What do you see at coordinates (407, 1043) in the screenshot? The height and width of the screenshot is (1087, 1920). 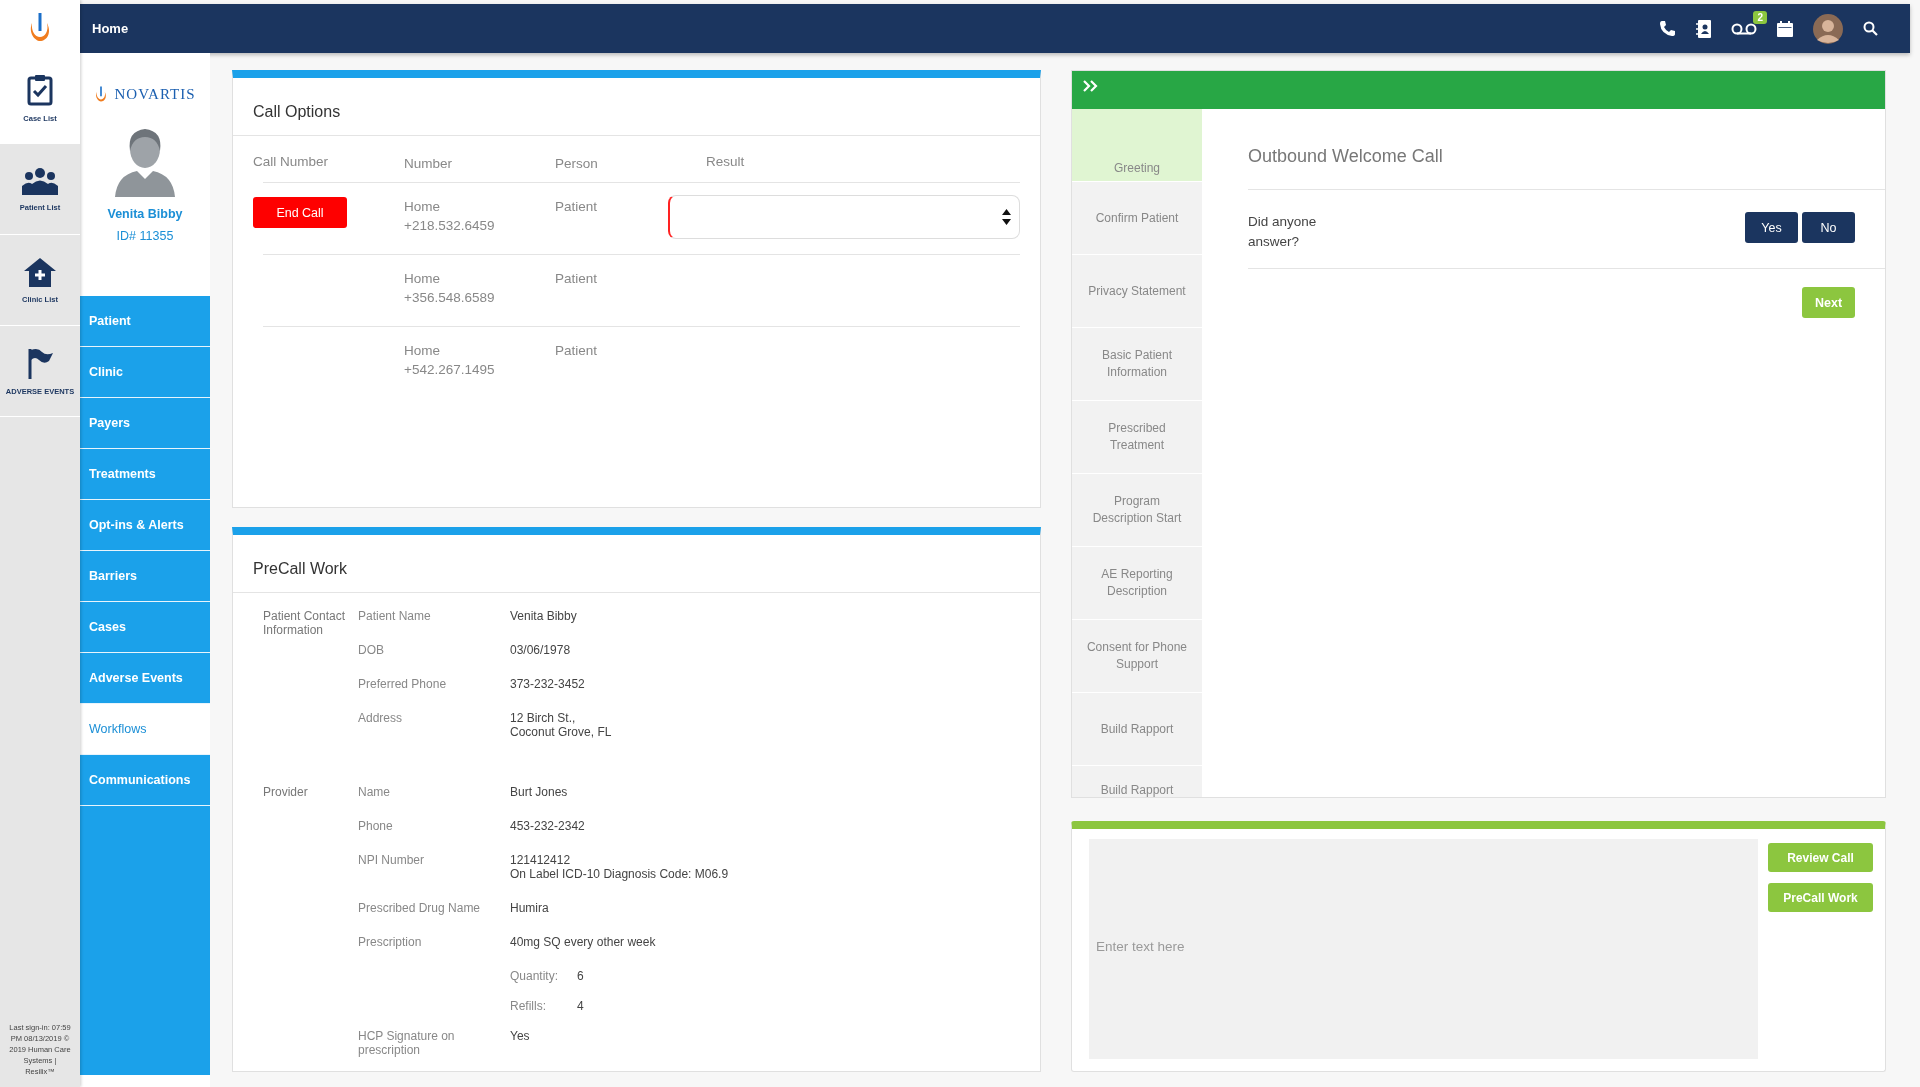 I see `field-label: HCP Signature on prescription` at bounding box center [407, 1043].